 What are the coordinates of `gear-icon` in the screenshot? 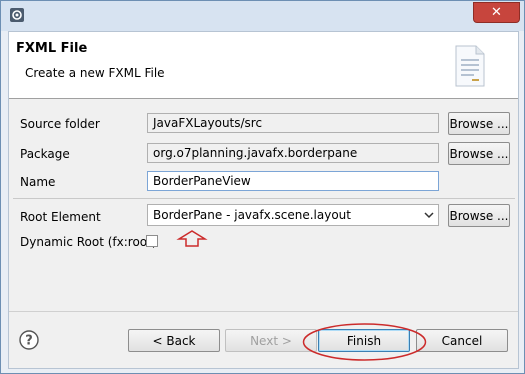 It's located at (17, 15).